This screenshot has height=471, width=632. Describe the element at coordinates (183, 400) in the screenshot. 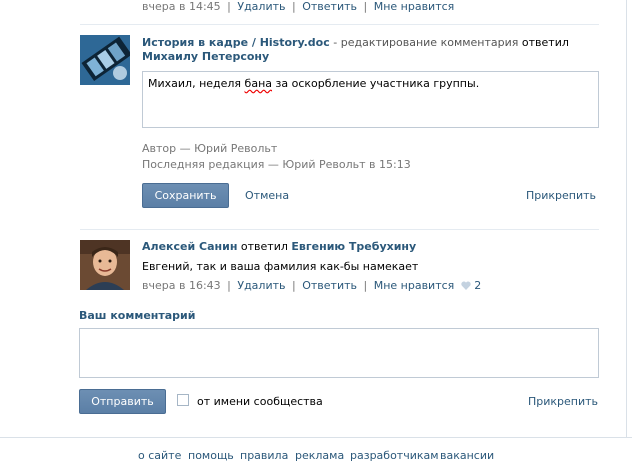

I see `as-community-checkbox` at that location.